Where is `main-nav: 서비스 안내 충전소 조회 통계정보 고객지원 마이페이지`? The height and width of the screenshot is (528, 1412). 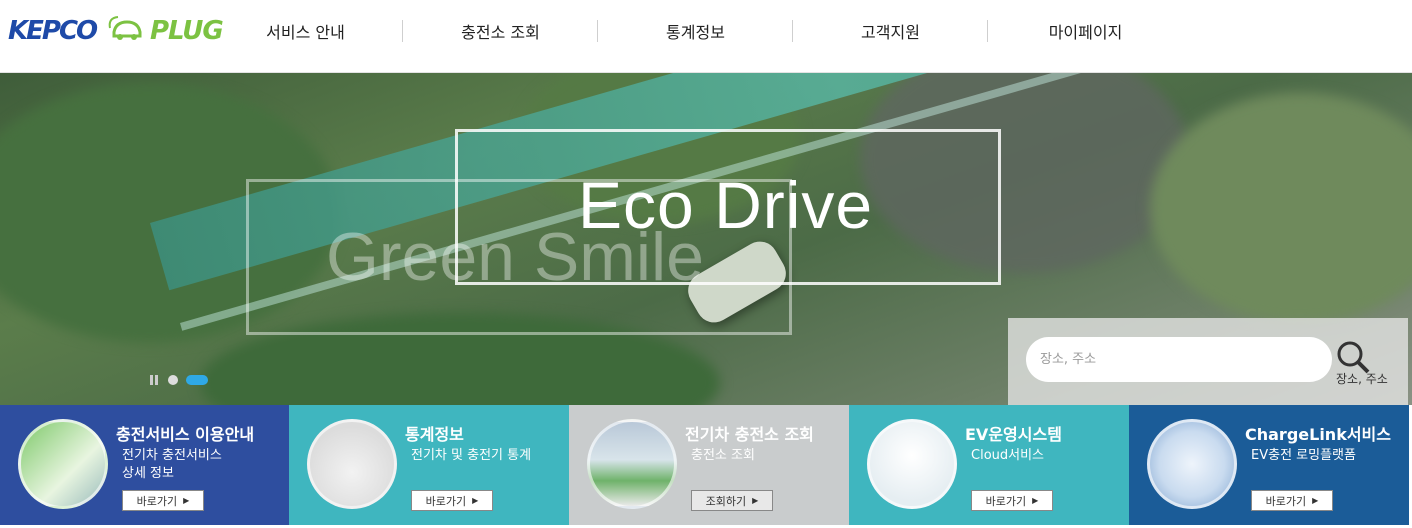
main-nav: 서비스 안내 충전소 조회 통계정보 고객지원 마이페이지 is located at coordinates (695, 31).